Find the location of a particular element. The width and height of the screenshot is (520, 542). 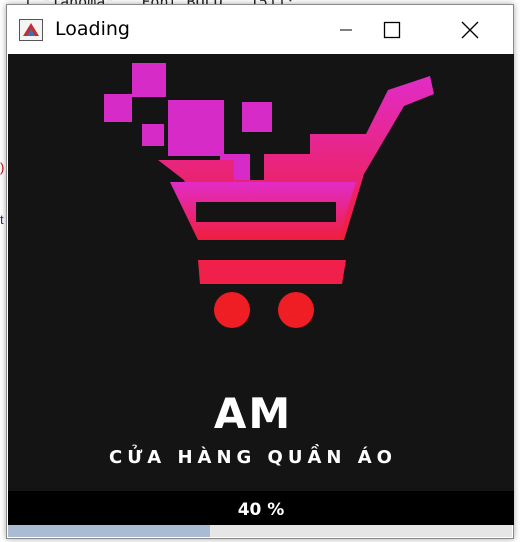

minimize-icon is located at coordinates (346, 29).